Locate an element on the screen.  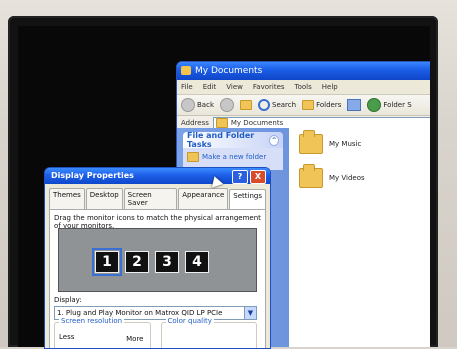
color-quality-group: Color quality is located at coordinates (208, 332).